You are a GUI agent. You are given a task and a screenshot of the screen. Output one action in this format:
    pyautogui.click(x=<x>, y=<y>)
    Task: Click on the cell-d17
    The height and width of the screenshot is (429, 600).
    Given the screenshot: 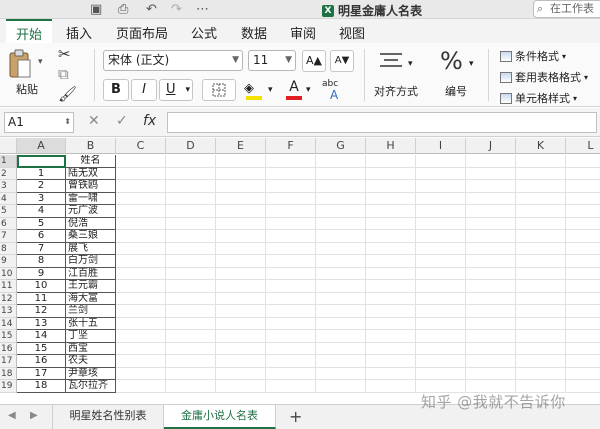 What is the action you would take?
    pyautogui.click(x=191, y=361)
    